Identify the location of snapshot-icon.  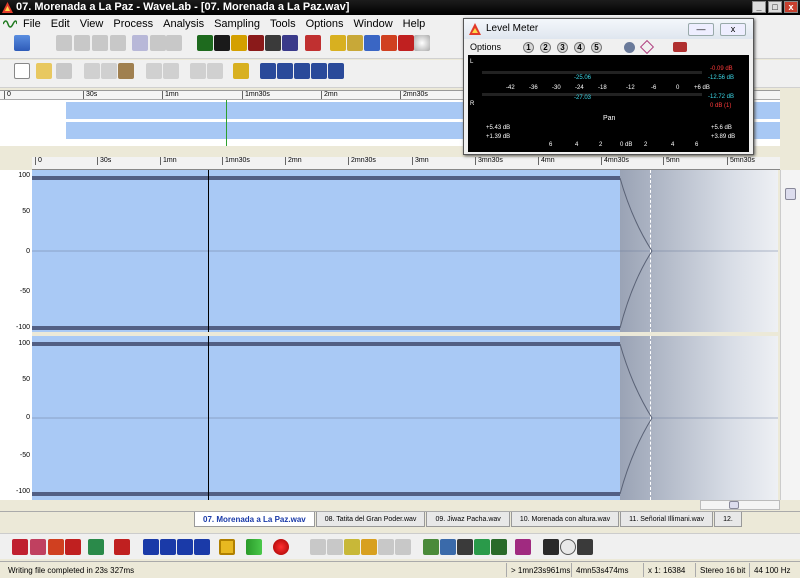
(140, 43).